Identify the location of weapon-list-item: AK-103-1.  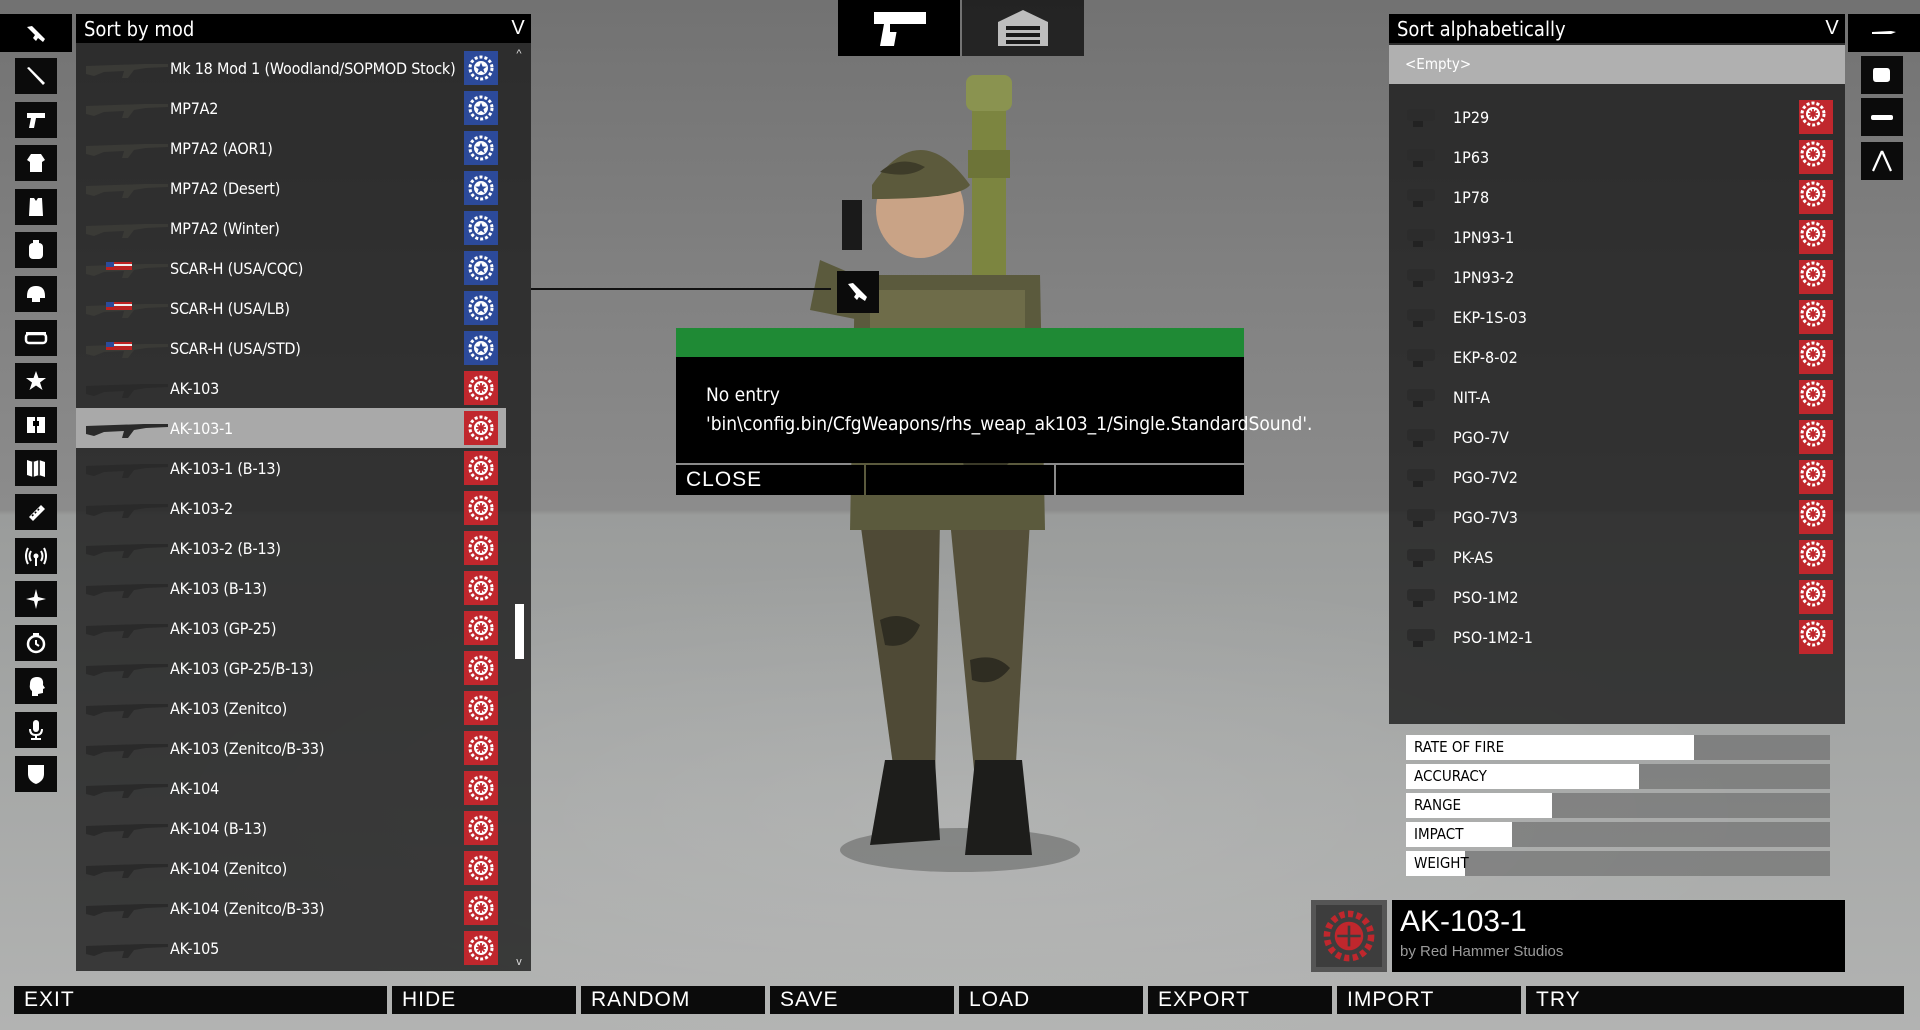
(291, 428).